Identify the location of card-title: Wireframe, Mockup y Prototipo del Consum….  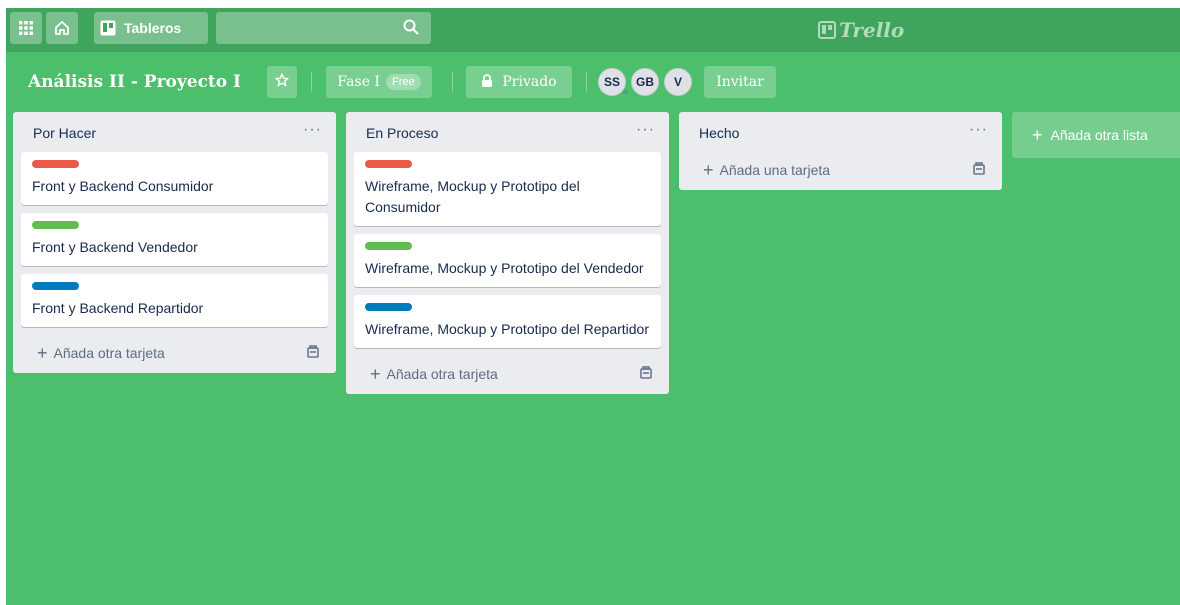
(472, 196).